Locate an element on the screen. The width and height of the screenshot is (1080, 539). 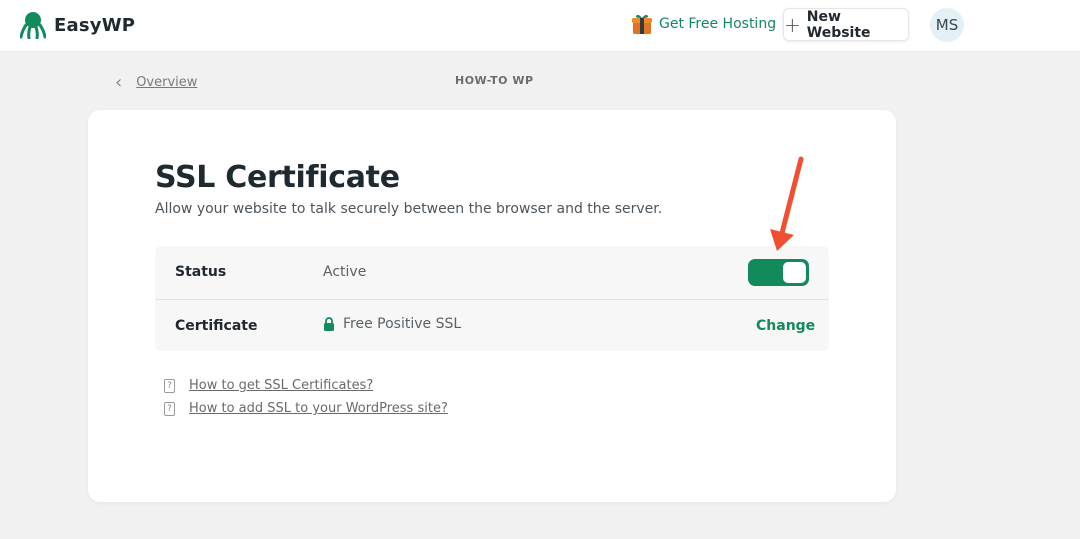
help-link-item: ? How to get SSL Certificates? is located at coordinates (268, 385).